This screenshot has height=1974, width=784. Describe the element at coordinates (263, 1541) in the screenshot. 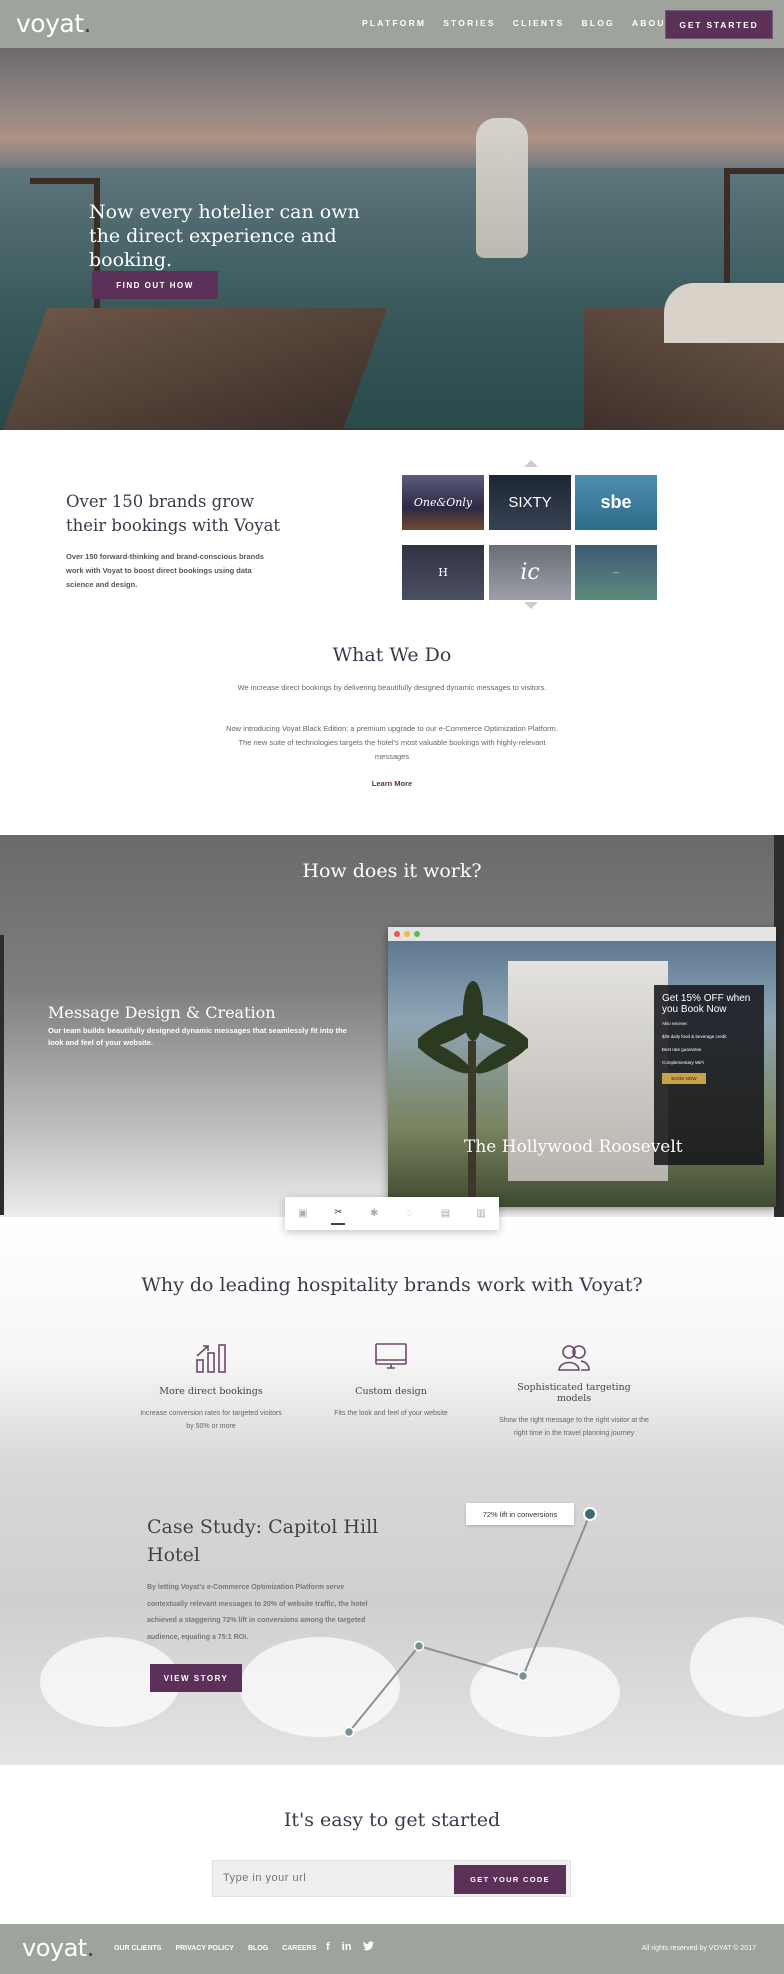

I see `case-study-title: Case Study: Capitol Hill Hotel` at that location.